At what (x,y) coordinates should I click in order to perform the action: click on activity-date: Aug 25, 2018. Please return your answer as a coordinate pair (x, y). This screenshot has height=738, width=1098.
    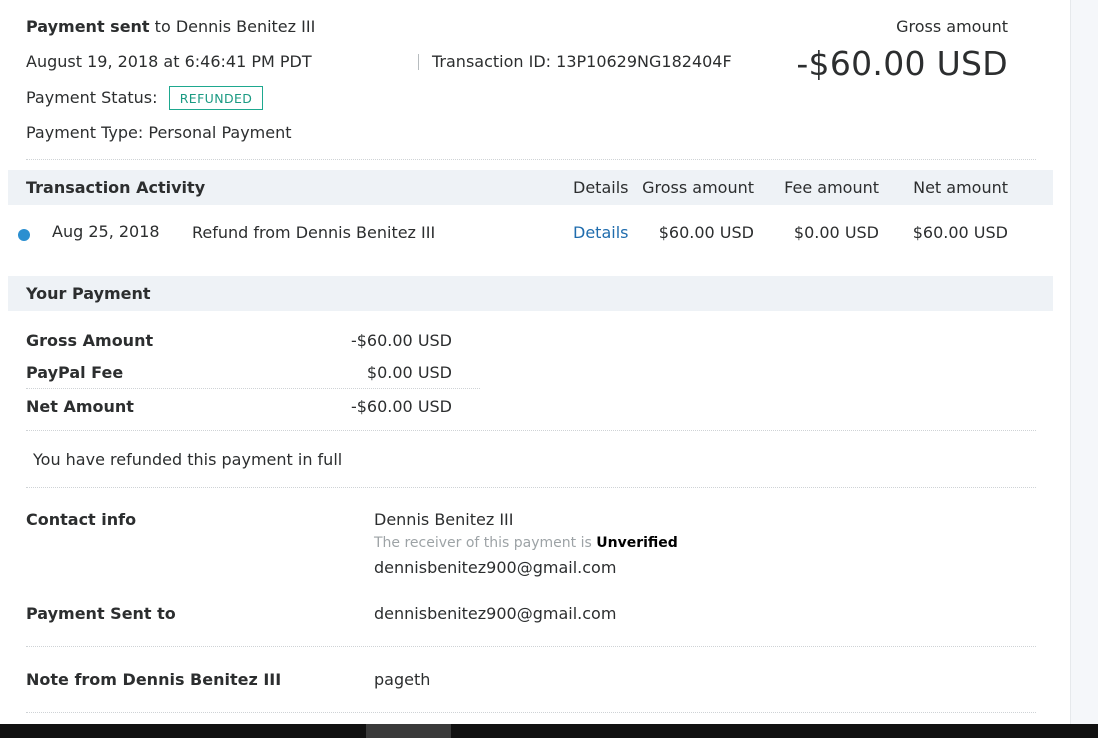
    Looking at the image, I should click on (106, 231).